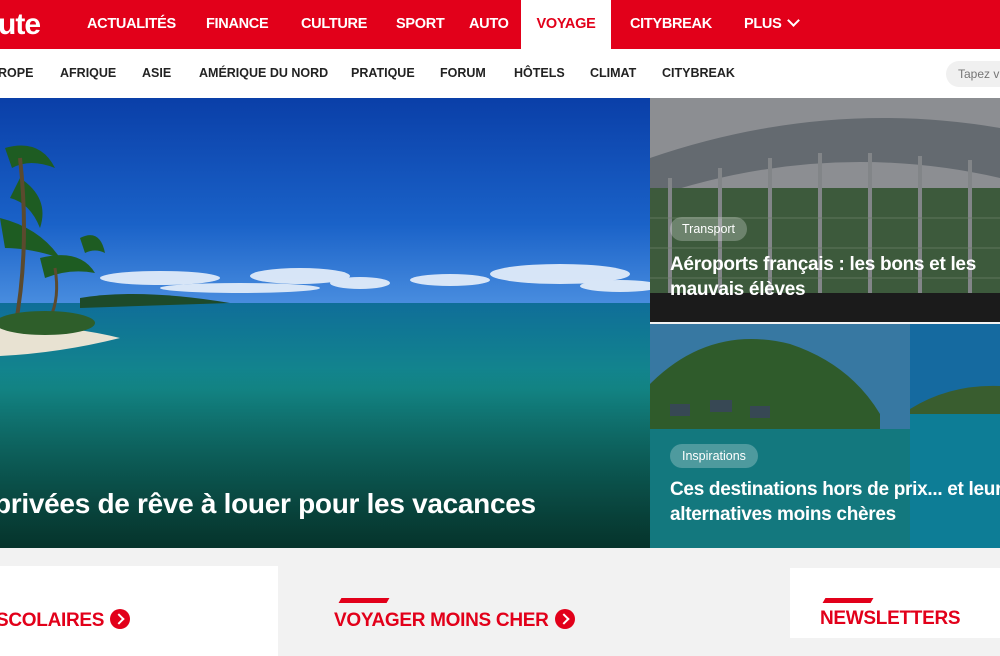  I want to click on site-logo: ute, so click(20, 25).